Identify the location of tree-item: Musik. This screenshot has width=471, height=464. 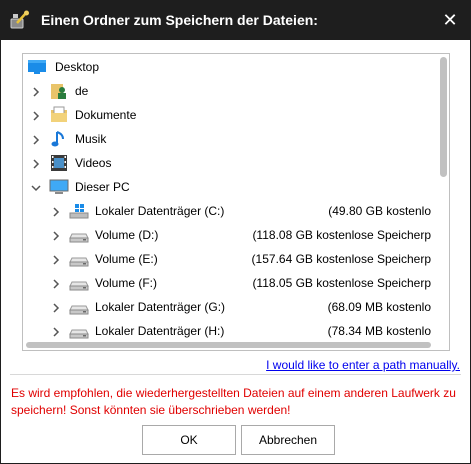
(233, 139).